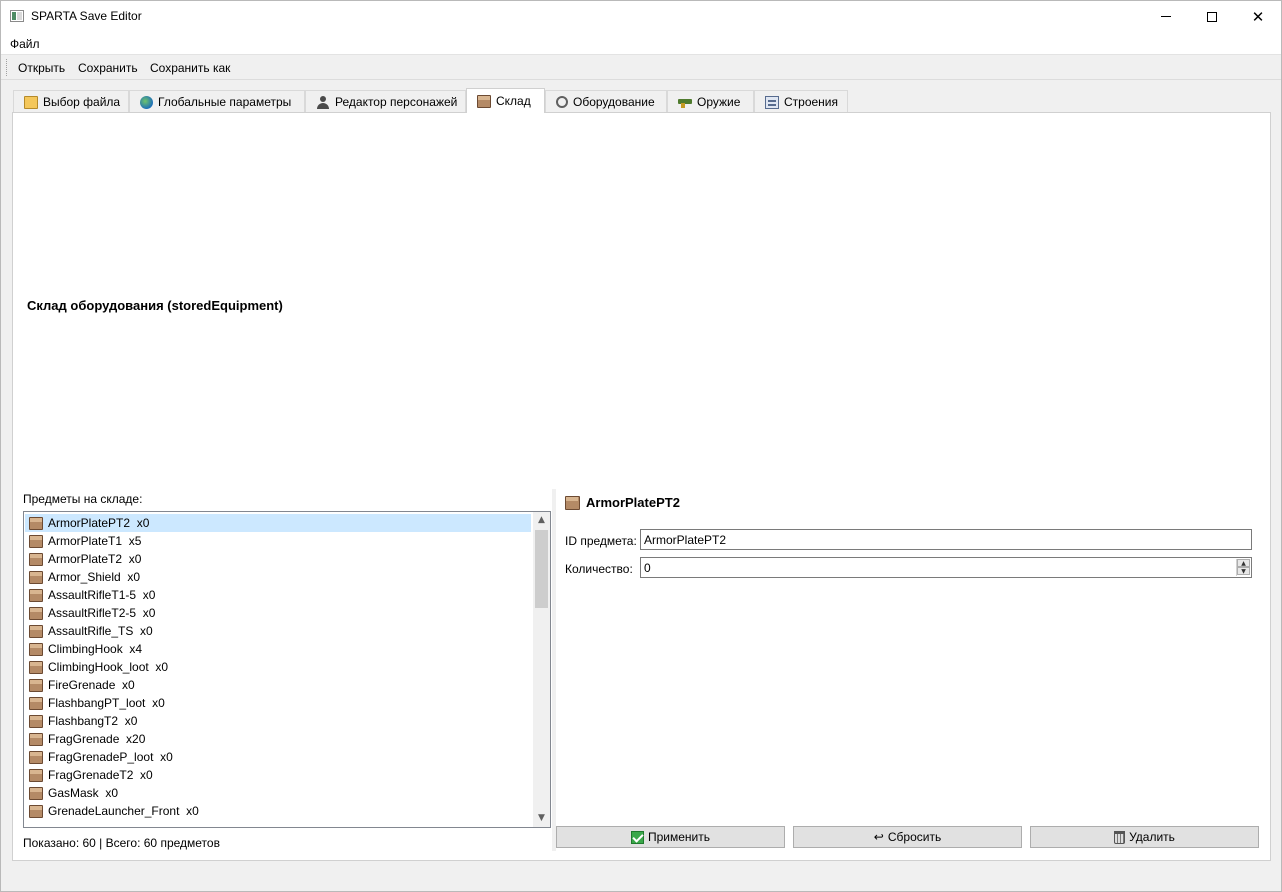 Image resolution: width=1282 pixels, height=892 pixels. I want to click on toolbar: Открыть Сохранить Сохранить как, so click(641, 67).